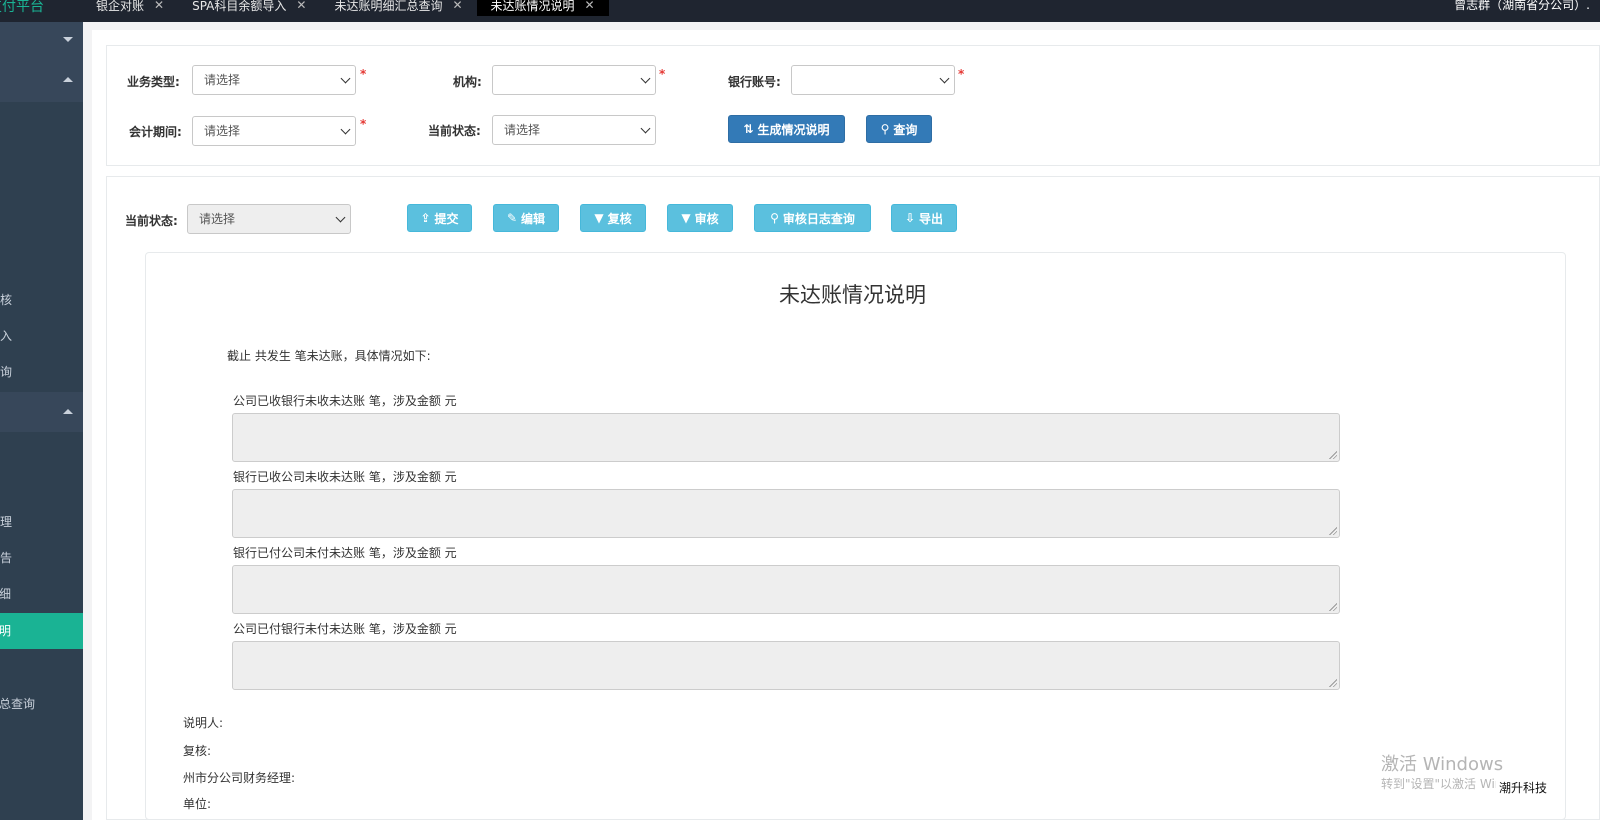 This screenshot has width=1600, height=820. I want to click on sidebar-item-label: 管理, so click(6, 522).